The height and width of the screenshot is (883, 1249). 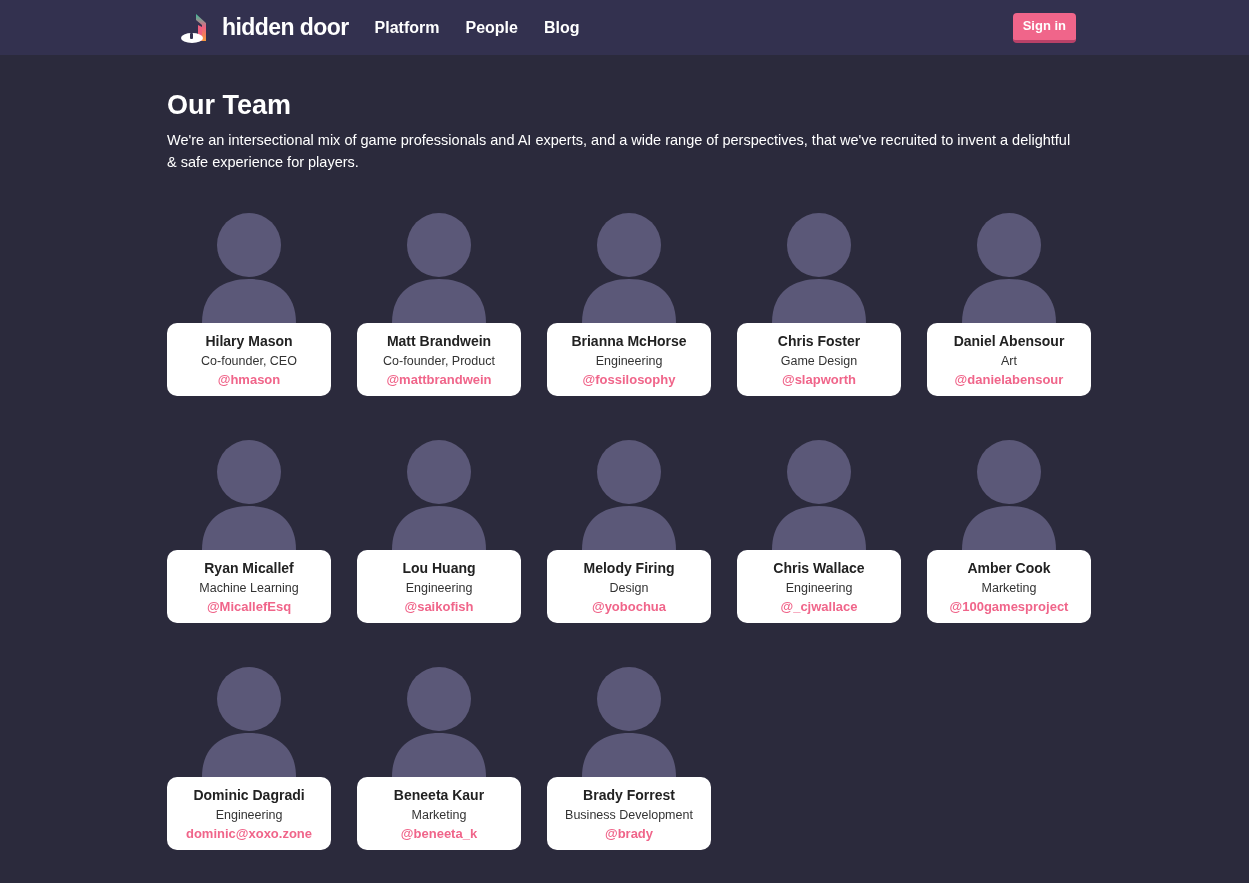 I want to click on member-name: Hilary Mason, so click(x=249, y=341).